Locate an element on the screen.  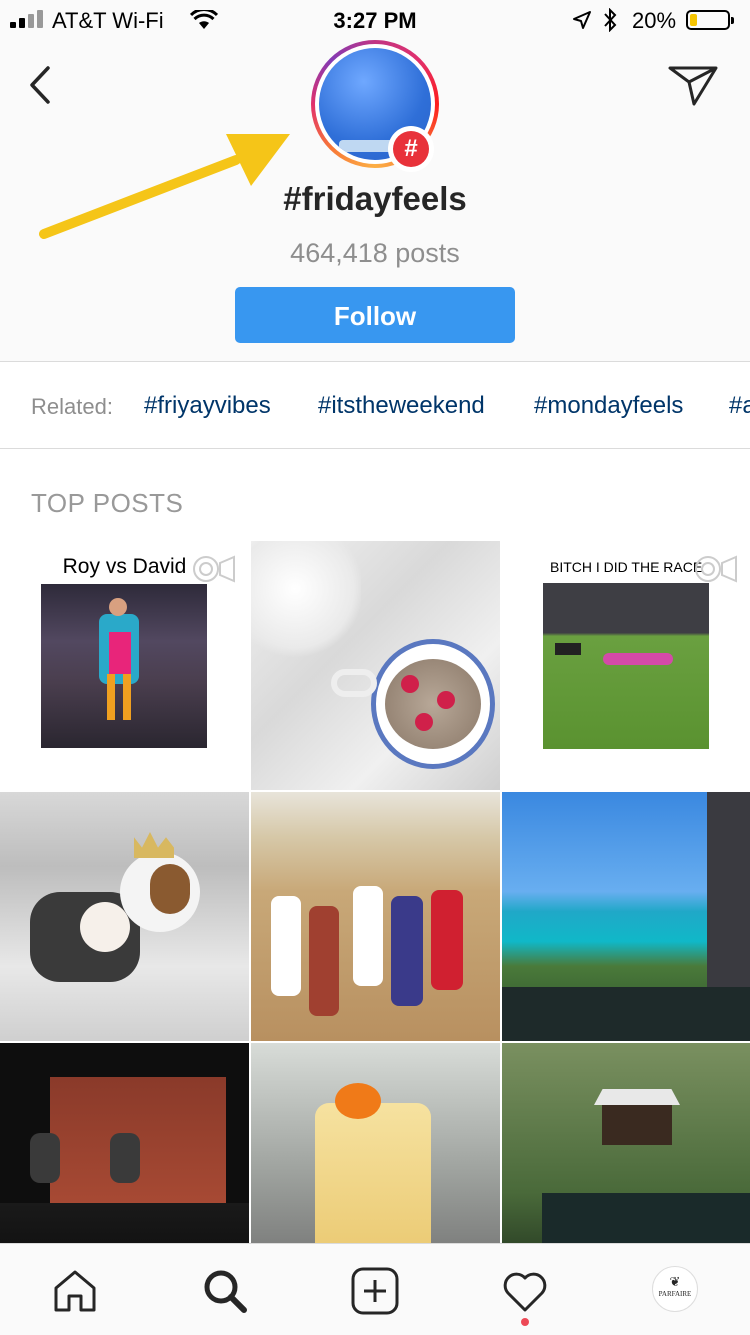
related-tag: #itstheweekend is located at coordinates (401, 406).